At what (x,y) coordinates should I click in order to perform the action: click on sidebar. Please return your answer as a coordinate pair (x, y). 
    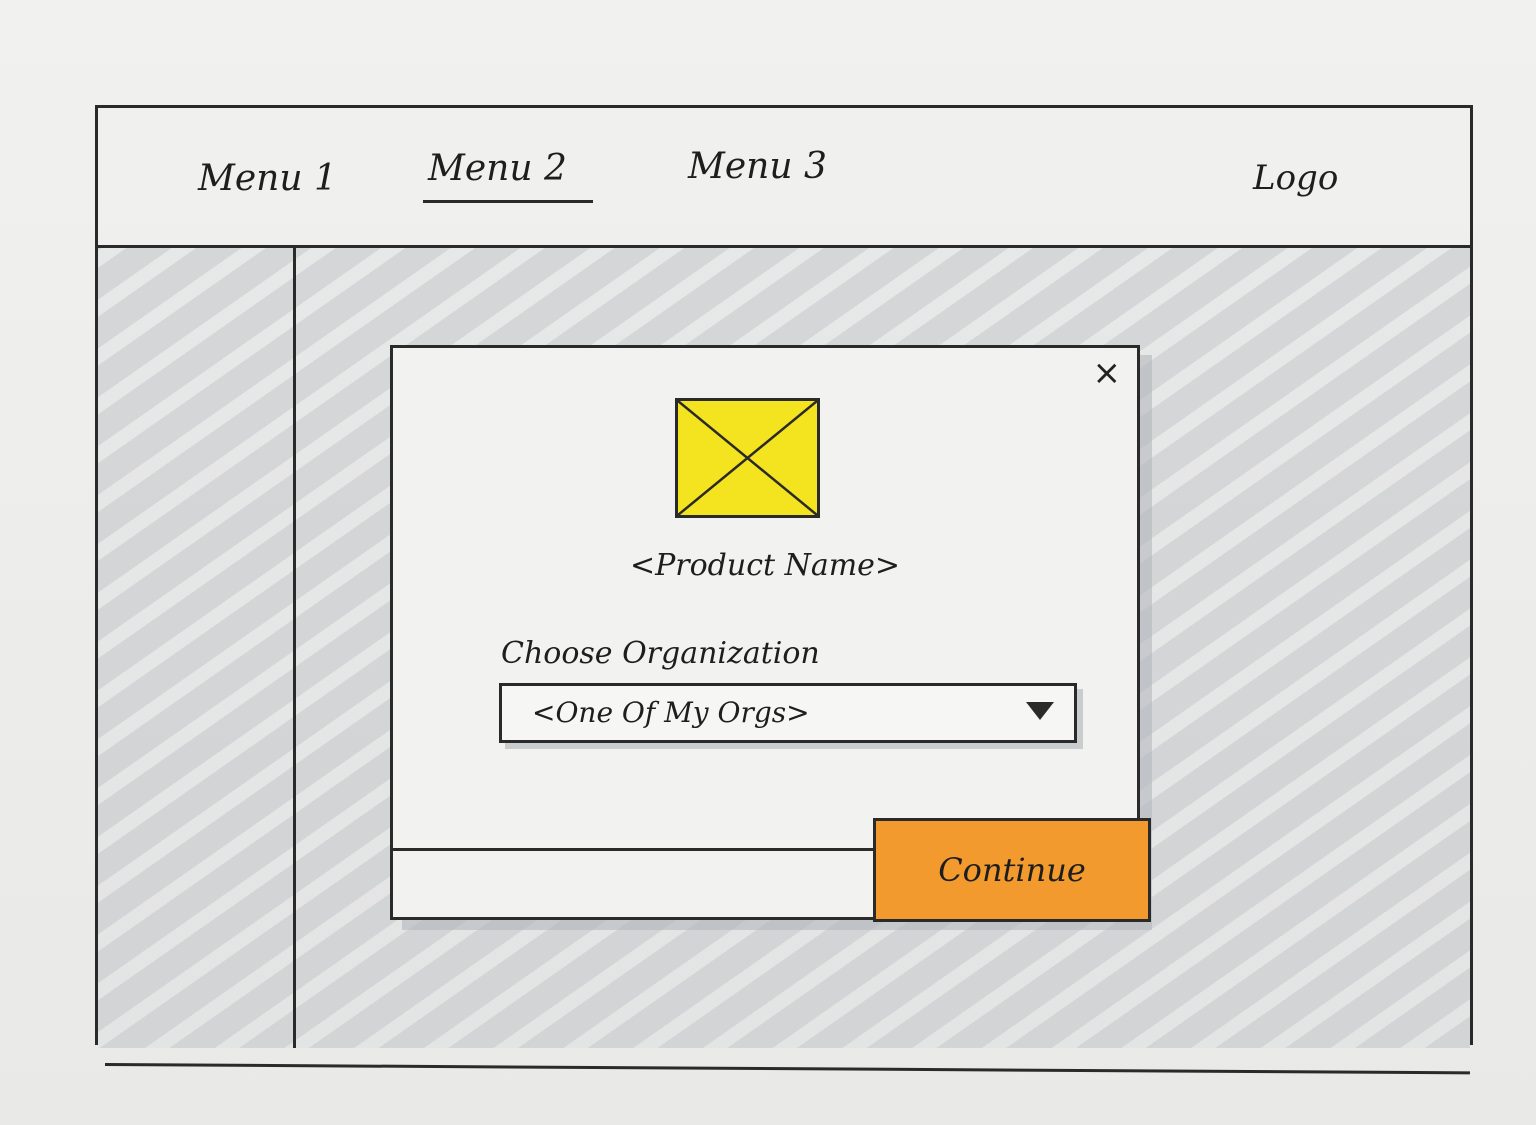
    Looking at the image, I should click on (197, 648).